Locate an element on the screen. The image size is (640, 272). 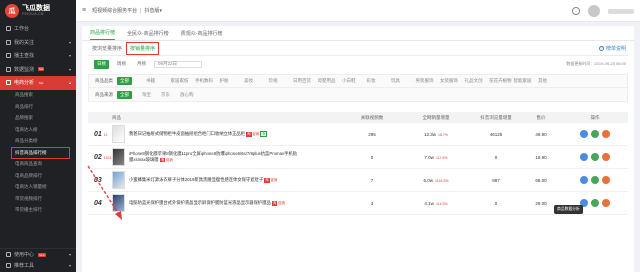
sales-percent: 18.7% is located at coordinates (443, 134).